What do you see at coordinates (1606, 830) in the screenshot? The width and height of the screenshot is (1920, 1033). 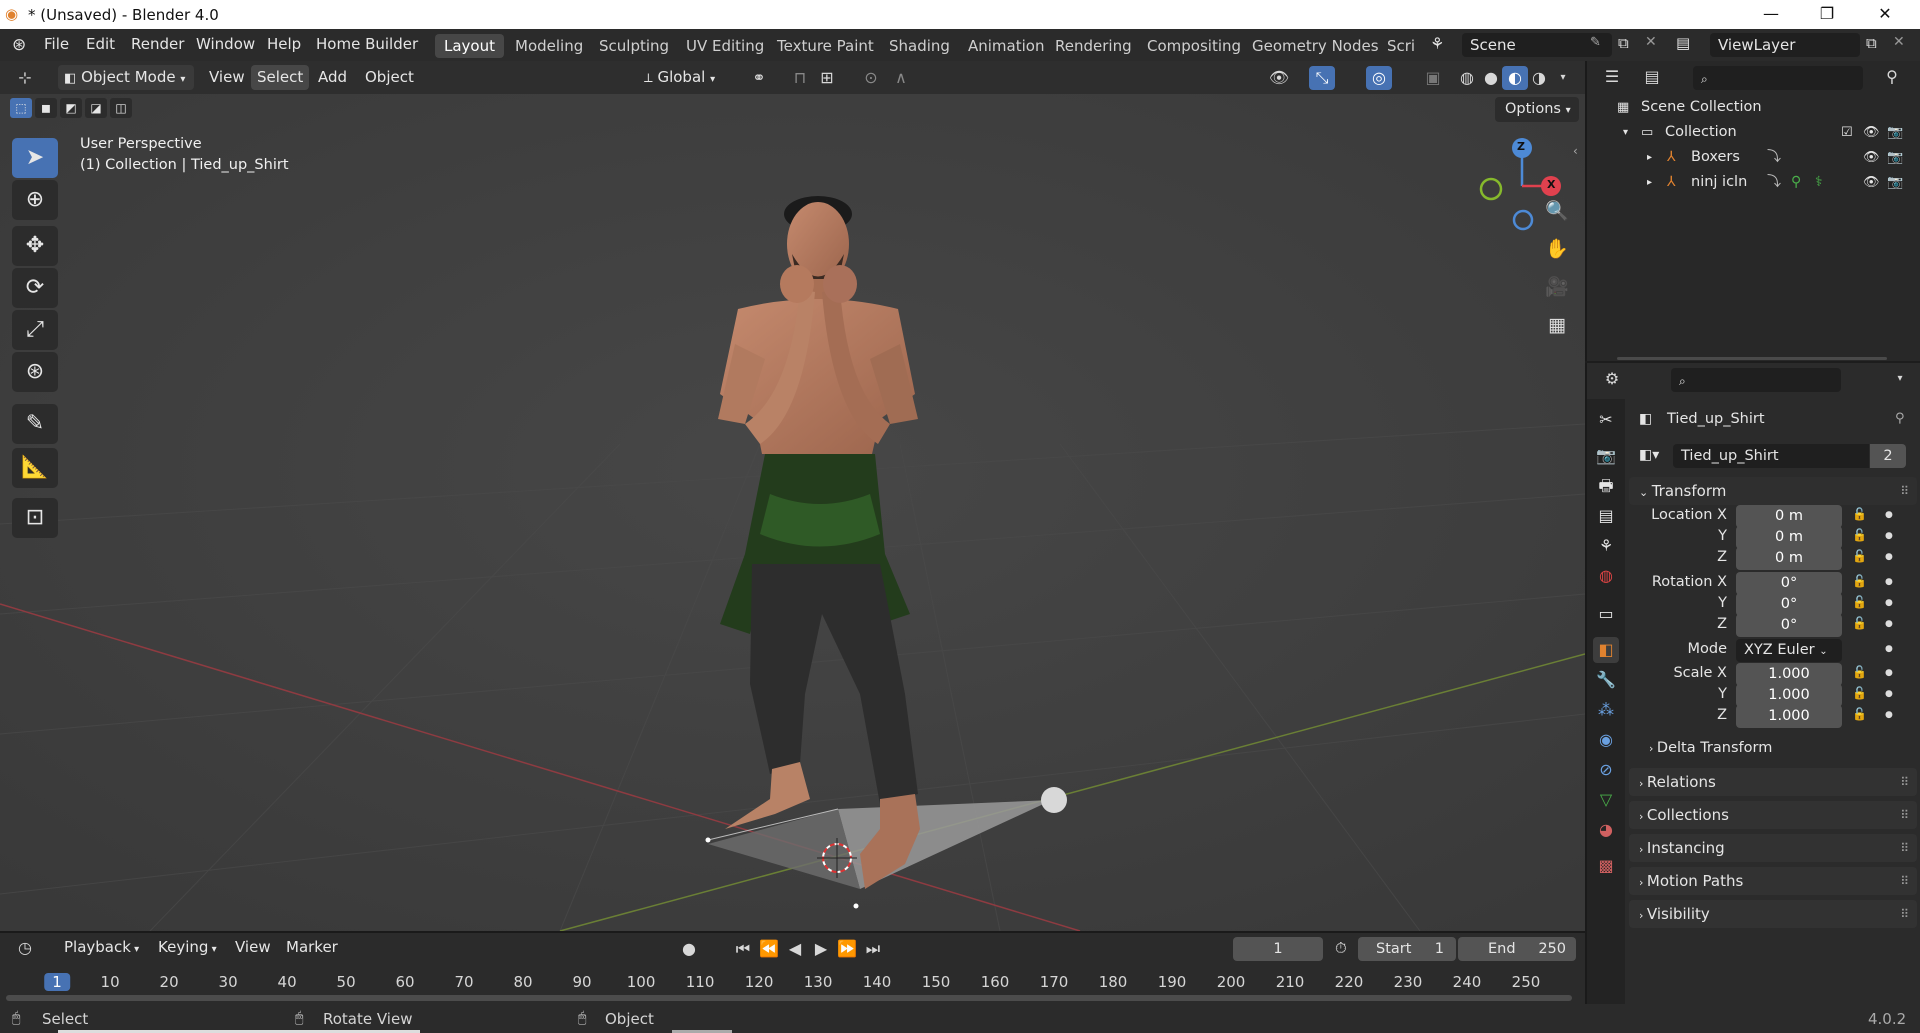 I see `material-tab-icon: ◕` at bounding box center [1606, 830].